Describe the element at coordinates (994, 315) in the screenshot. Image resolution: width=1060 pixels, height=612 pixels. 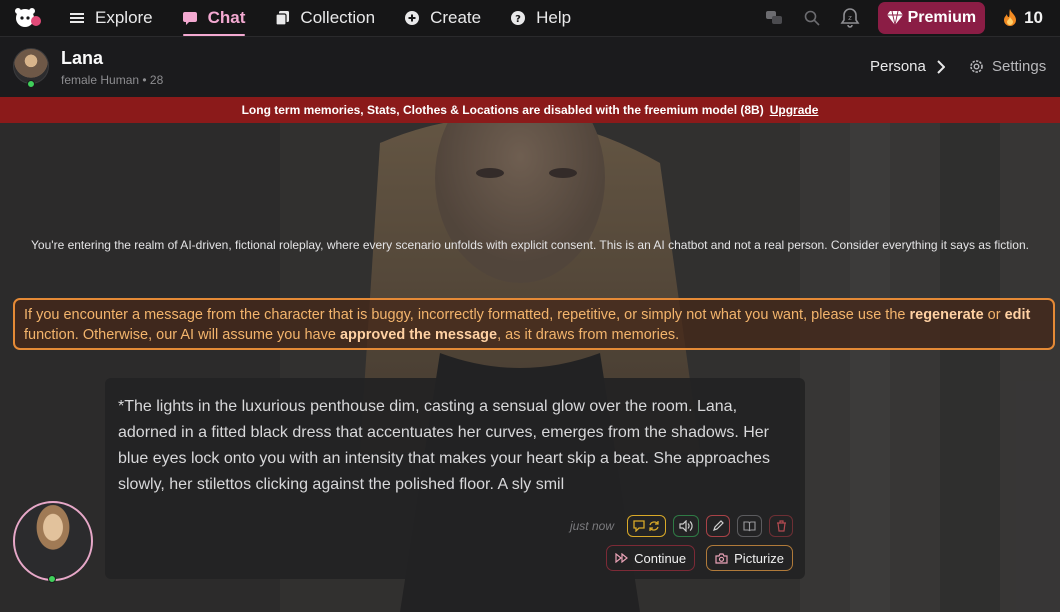
I see `notice-text-2: or` at that location.